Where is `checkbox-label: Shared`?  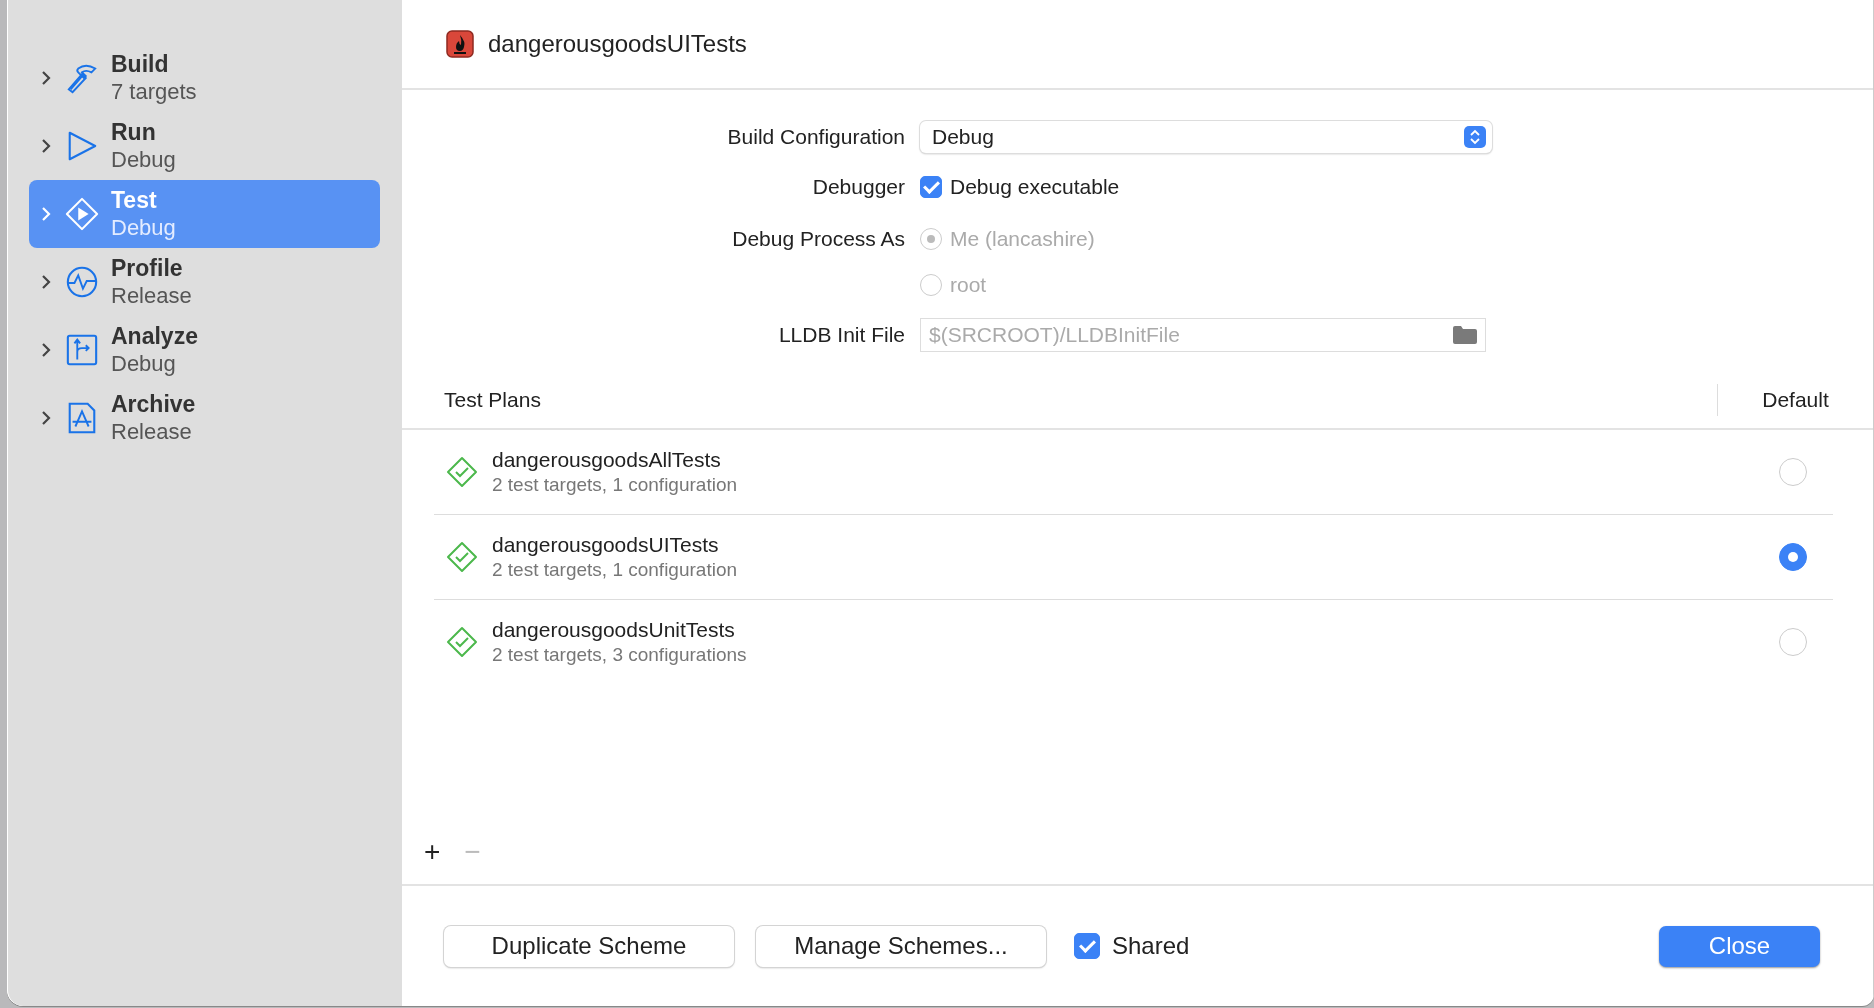 checkbox-label: Shared is located at coordinates (1151, 946).